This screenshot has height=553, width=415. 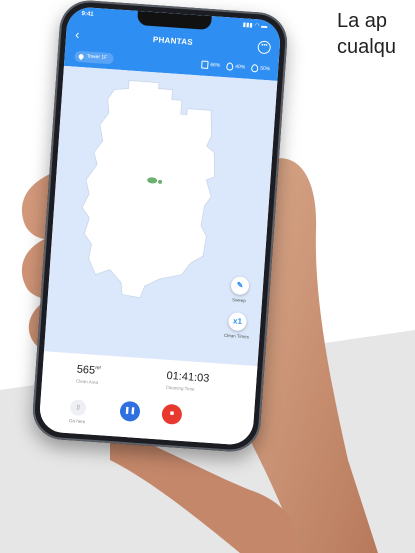 I want to click on cleaning-time-label: Cleaning Time, so click(x=180, y=388).